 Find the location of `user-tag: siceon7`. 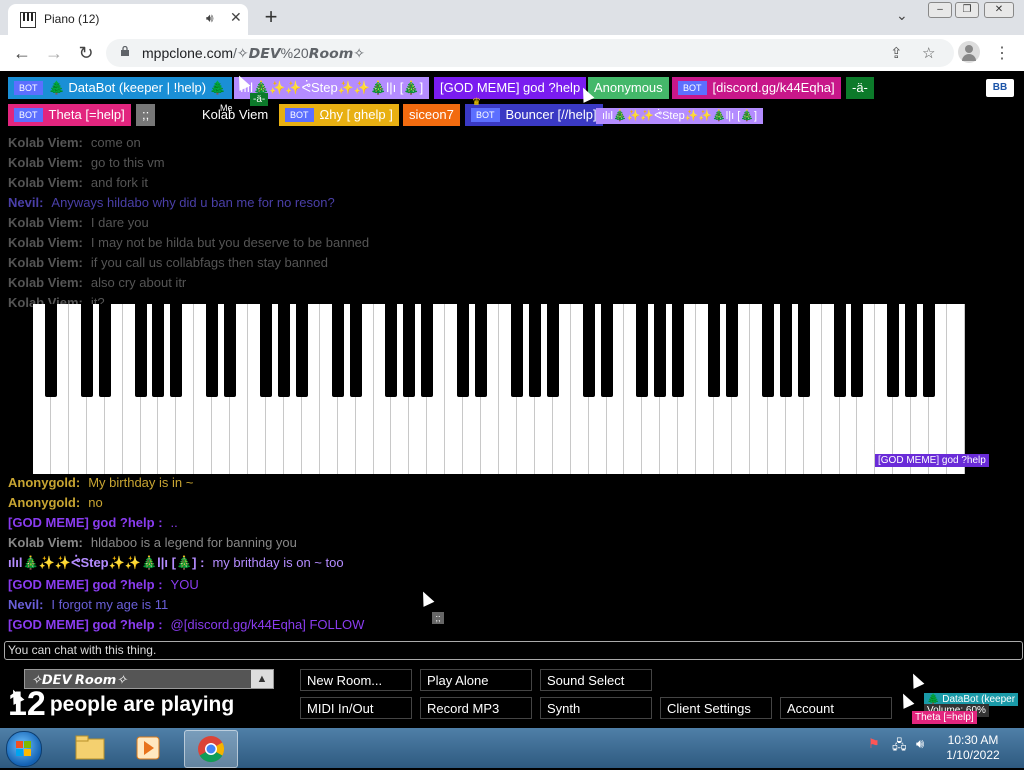

user-tag: siceon7 is located at coordinates (431, 115).